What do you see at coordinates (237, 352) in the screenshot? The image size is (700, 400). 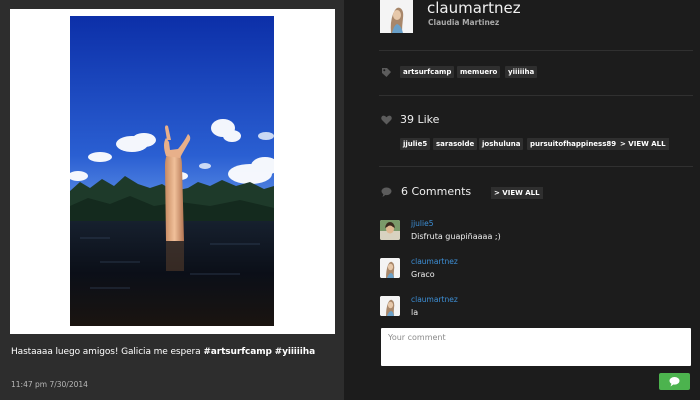 I see `caption-hashtag: #artsurfcamp` at bounding box center [237, 352].